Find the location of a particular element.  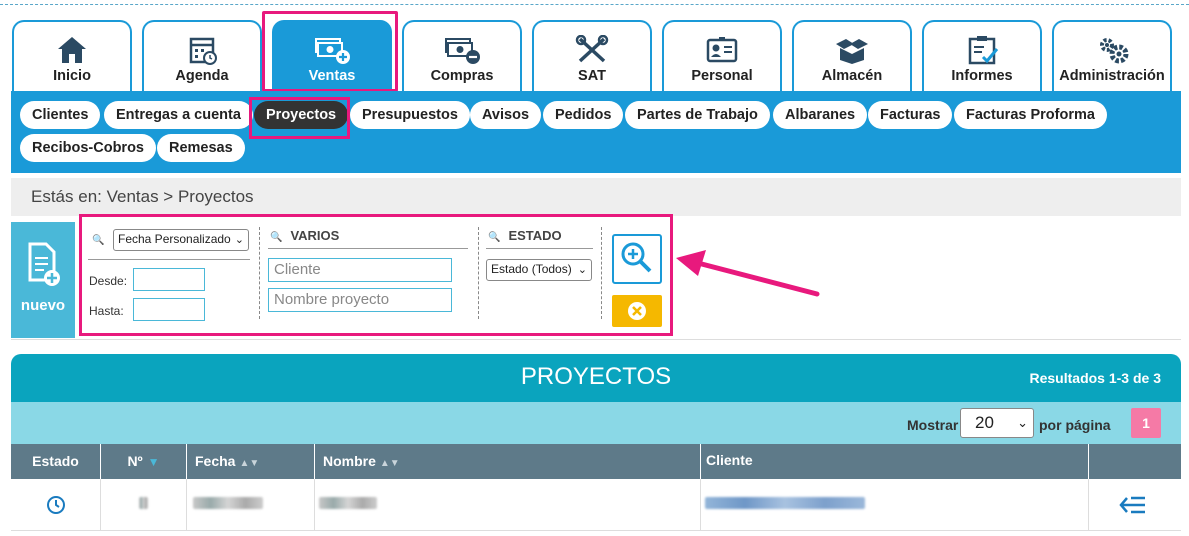

clock-status-icon is located at coordinates (56, 505).